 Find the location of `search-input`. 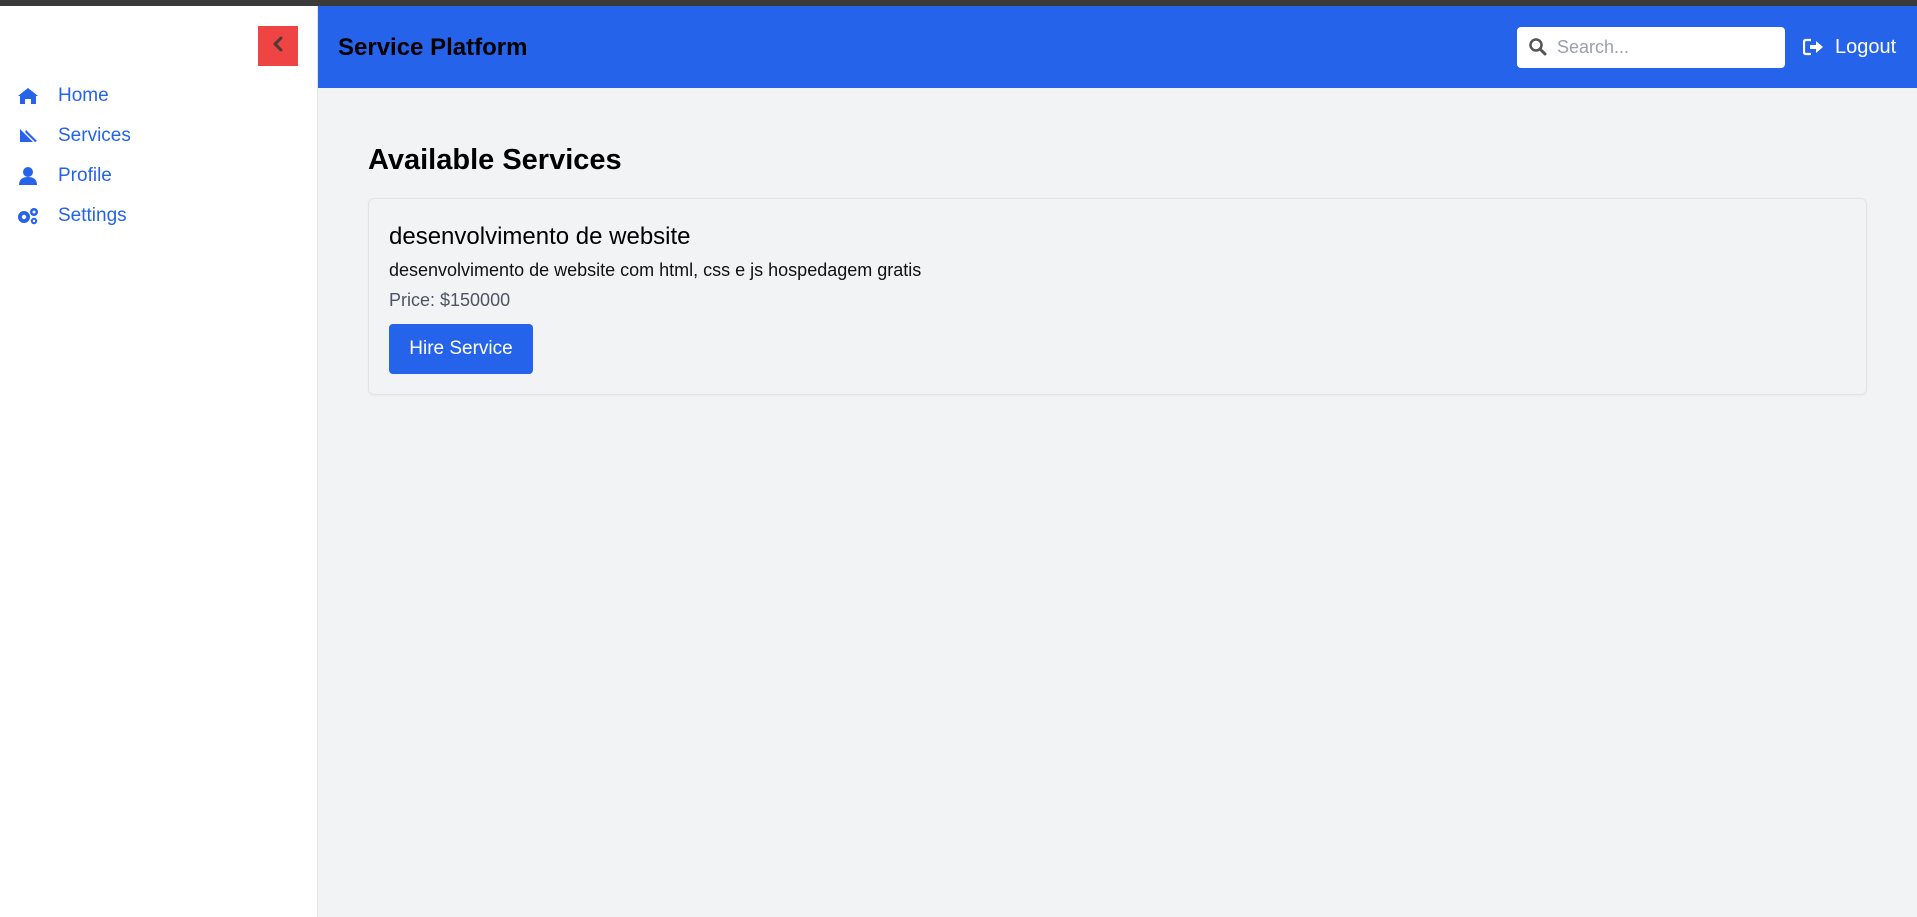

search-input is located at coordinates (1667, 47).